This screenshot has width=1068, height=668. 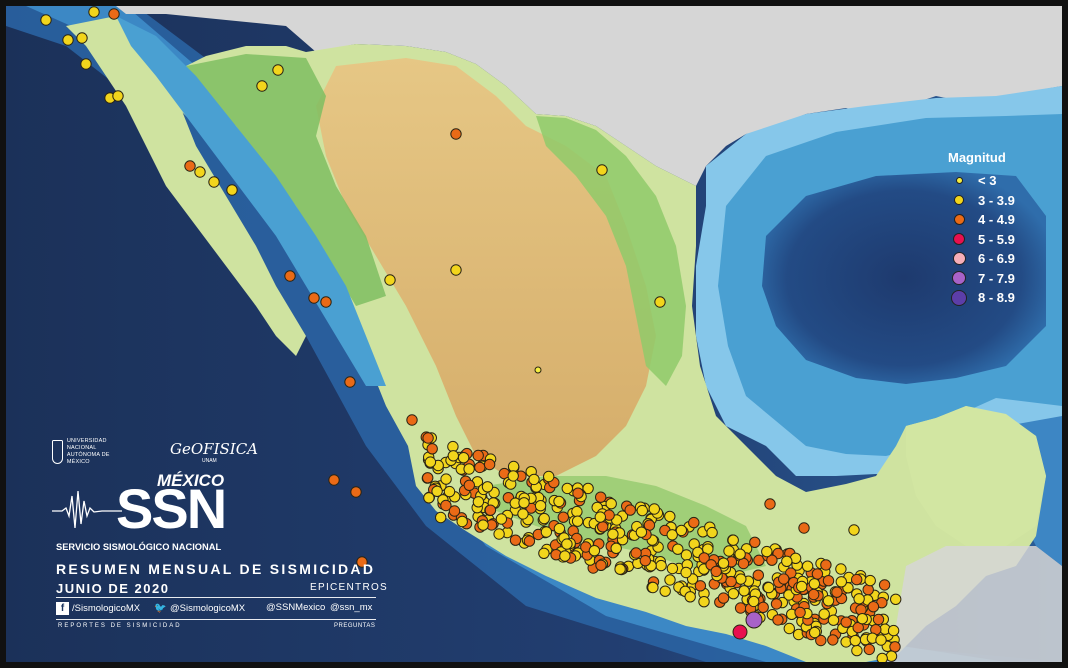 I want to click on legend-item: 3 - 3.9, so click(x=1001, y=201).